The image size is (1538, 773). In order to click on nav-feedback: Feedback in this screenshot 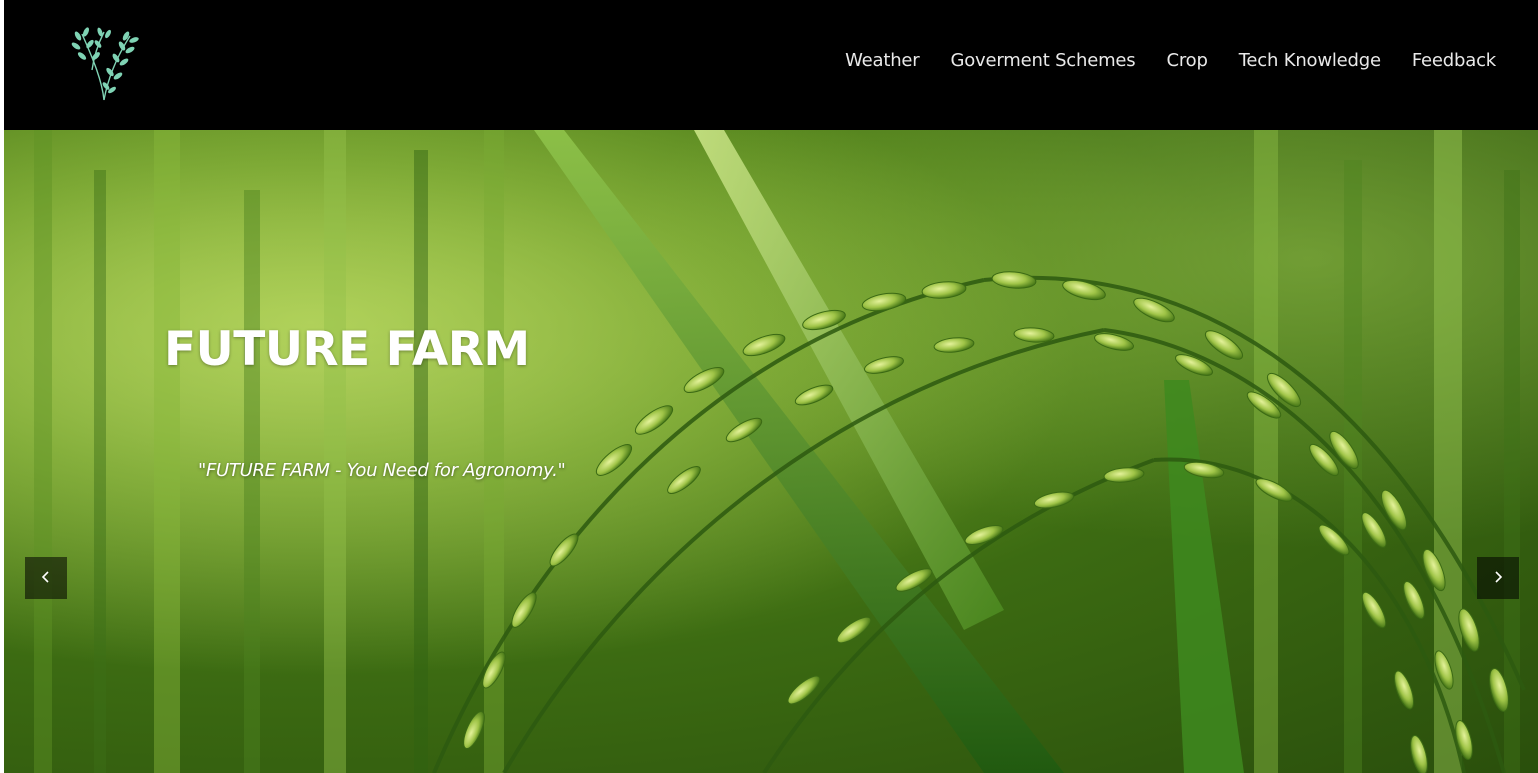, I will do `click(1454, 60)`.